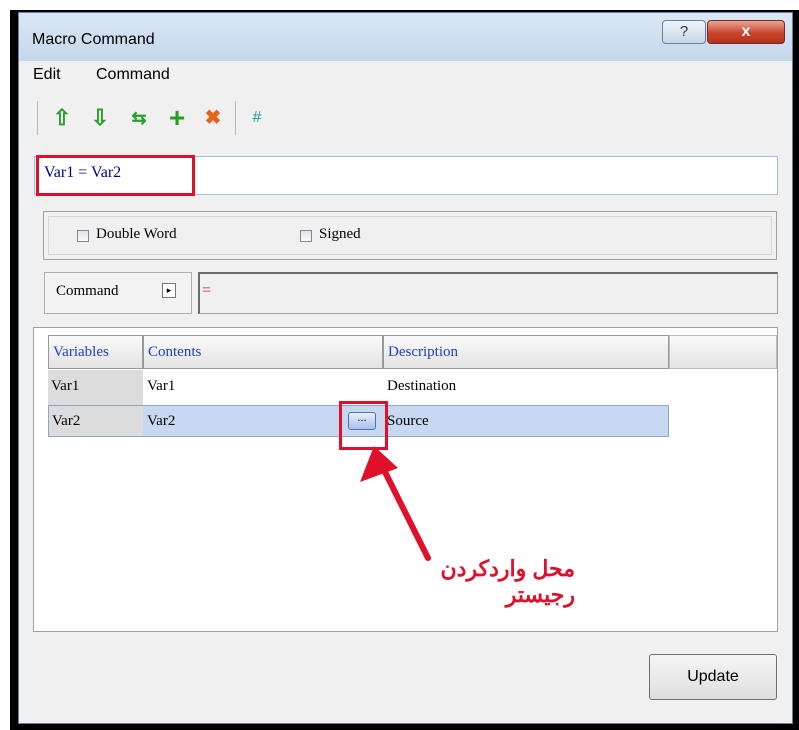 The height and width of the screenshot is (730, 799). What do you see at coordinates (408, 421) in the screenshot?
I see `row-description-cell: Source` at bounding box center [408, 421].